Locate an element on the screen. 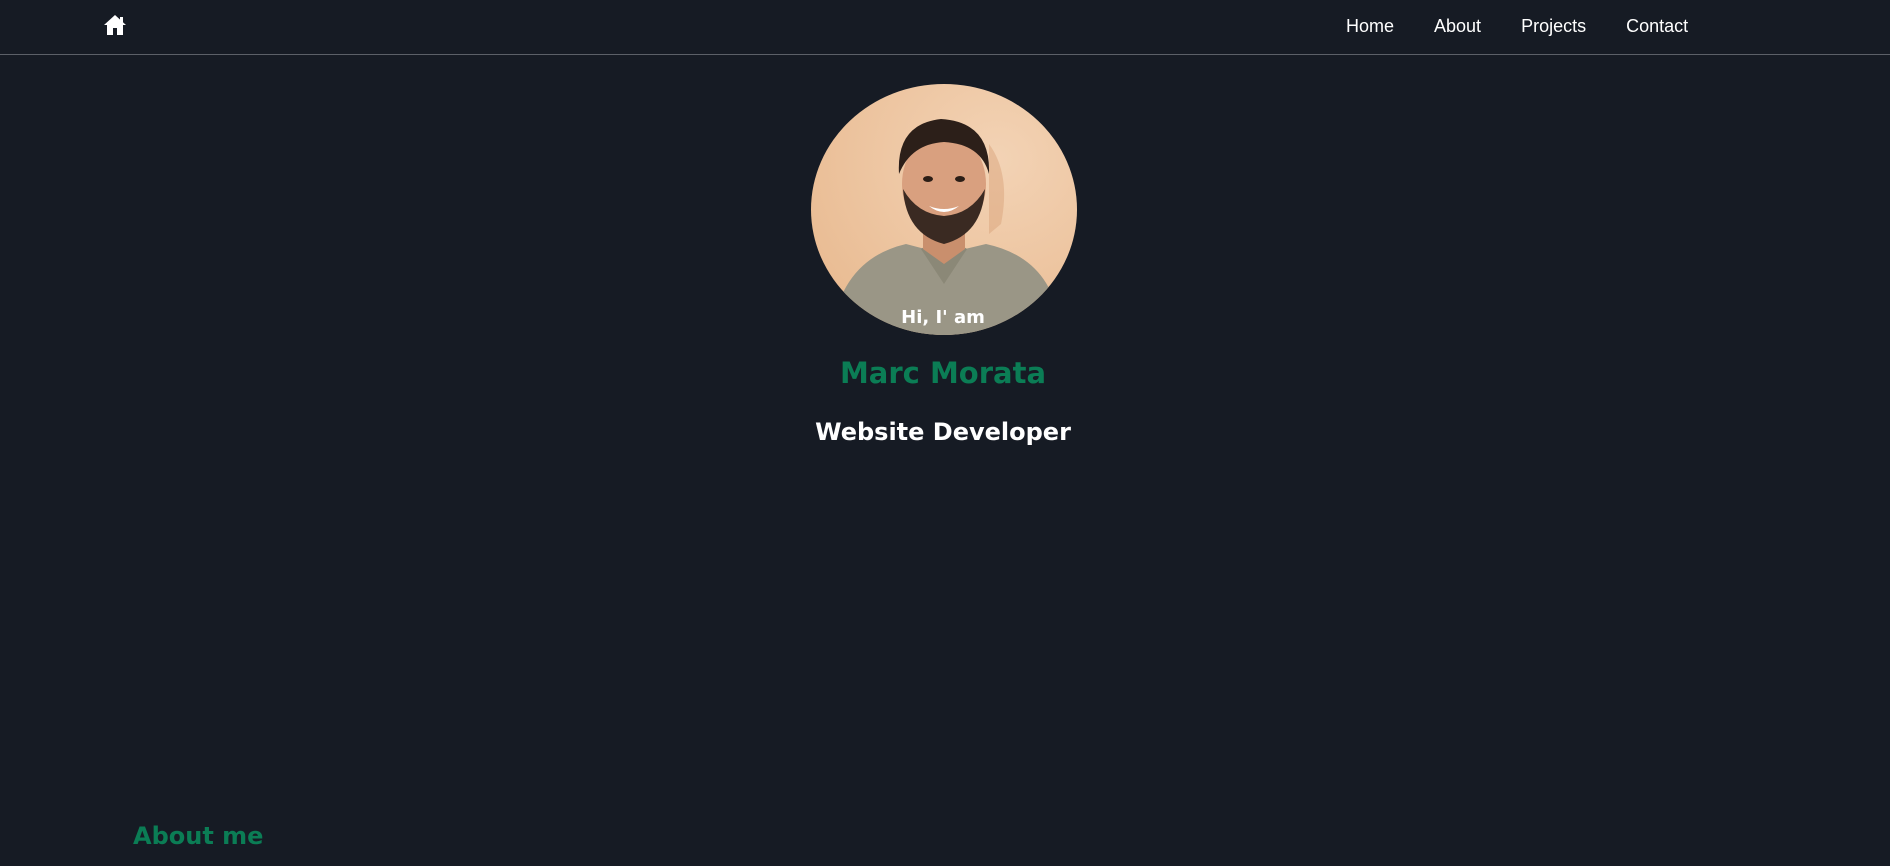  nav-link-projects: Projects is located at coordinates (1553, 26).